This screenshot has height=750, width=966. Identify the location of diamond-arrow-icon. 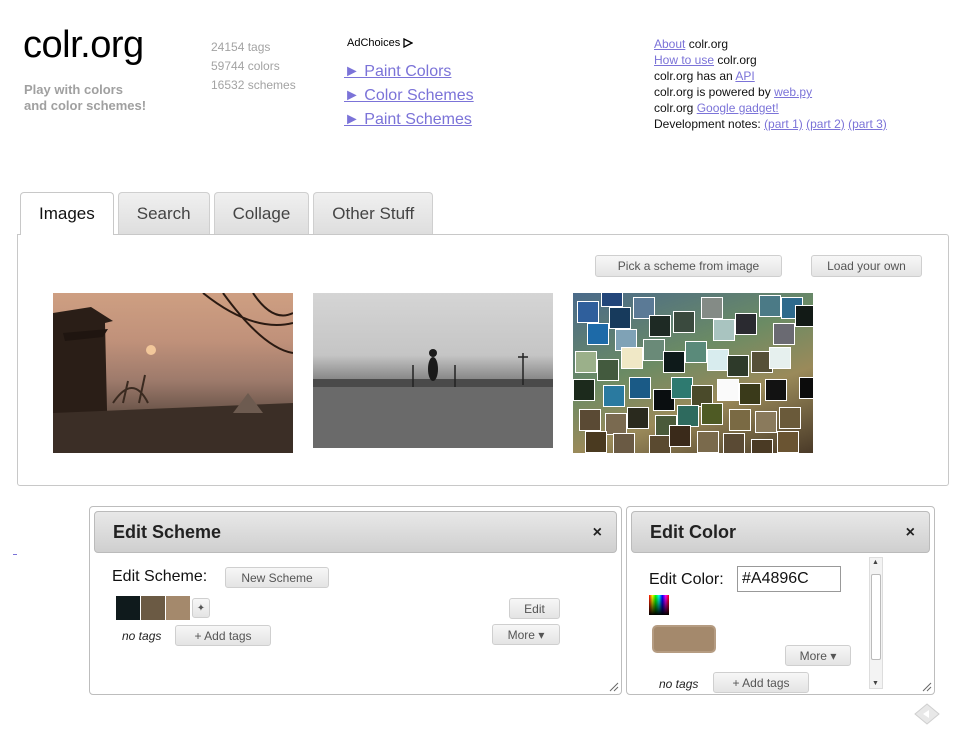
(927, 714).